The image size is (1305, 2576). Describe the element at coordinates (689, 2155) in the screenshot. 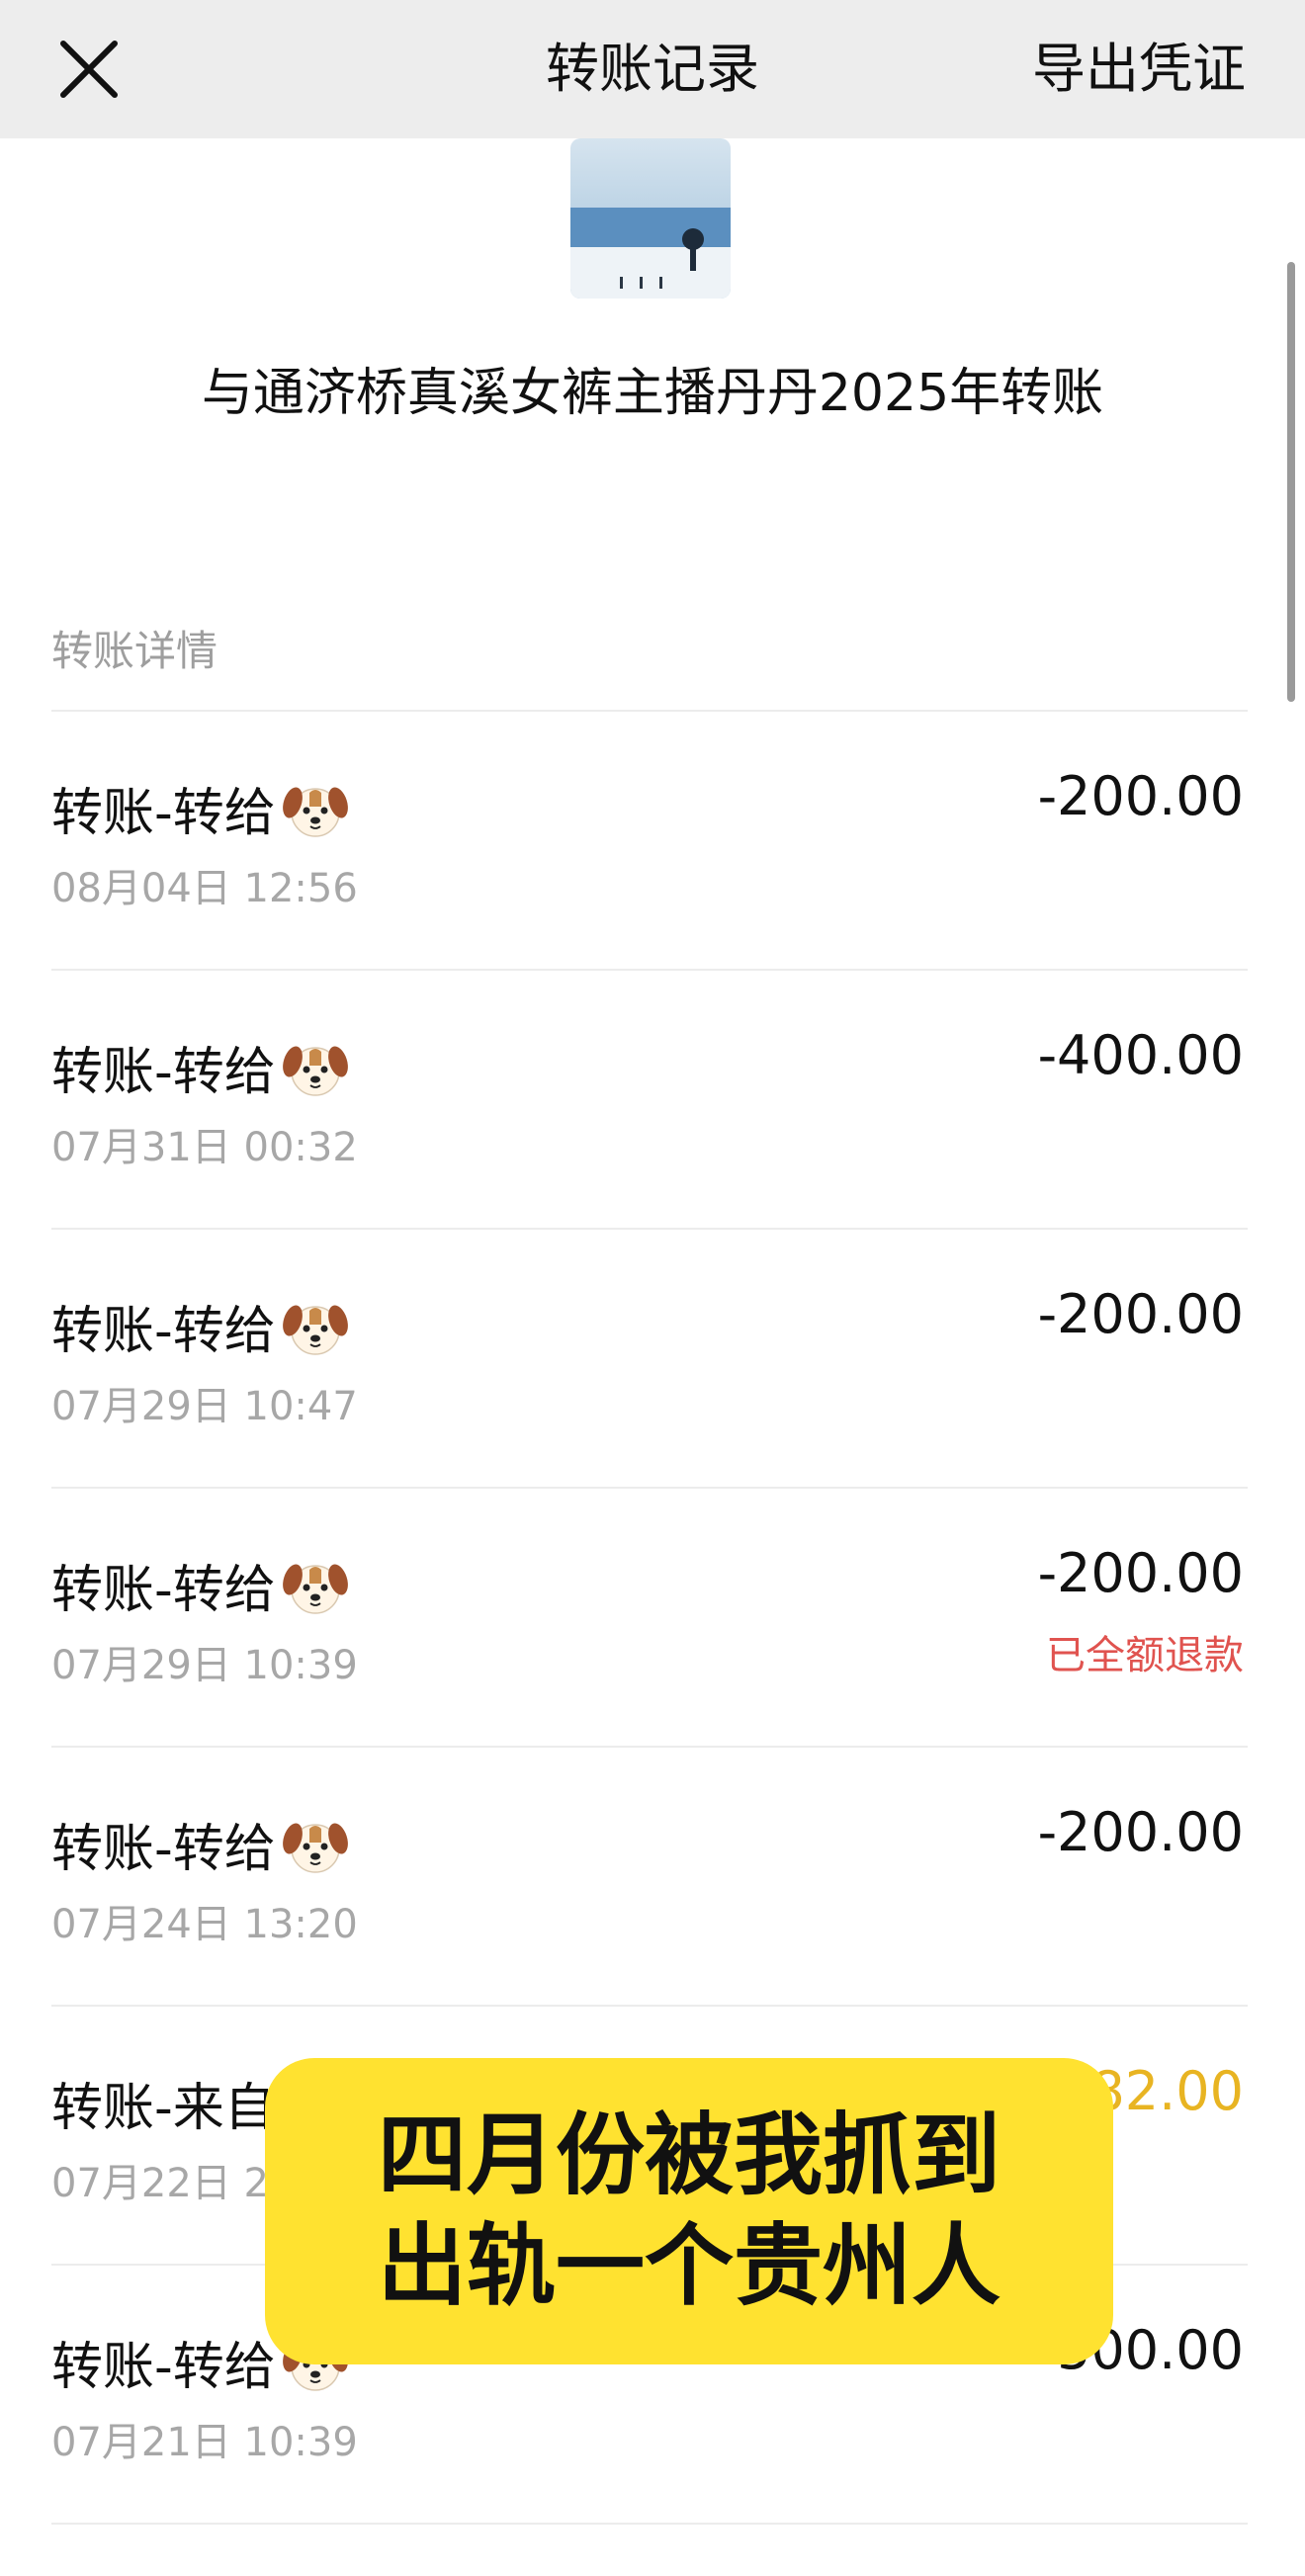

I see `caption-line-1: 四月份被我抓到` at that location.